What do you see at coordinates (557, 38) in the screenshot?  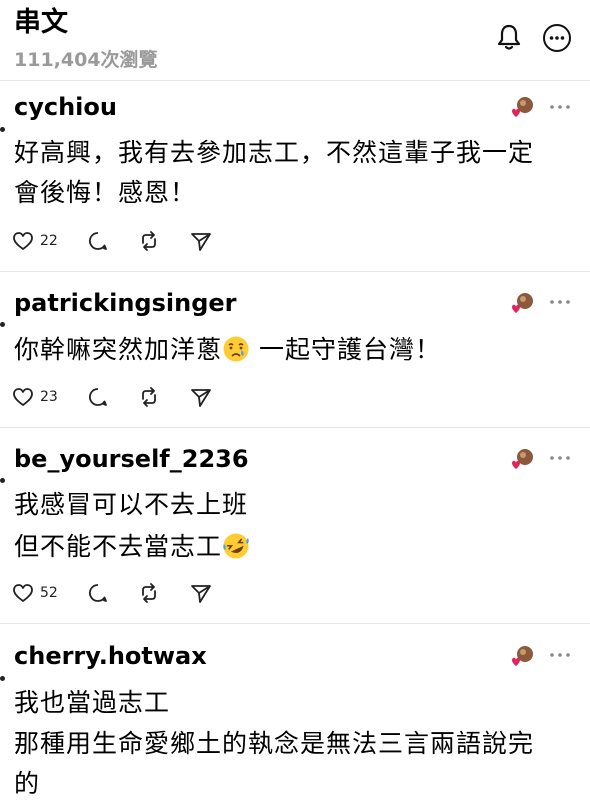 I see `more-circle-icon` at bounding box center [557, 38].